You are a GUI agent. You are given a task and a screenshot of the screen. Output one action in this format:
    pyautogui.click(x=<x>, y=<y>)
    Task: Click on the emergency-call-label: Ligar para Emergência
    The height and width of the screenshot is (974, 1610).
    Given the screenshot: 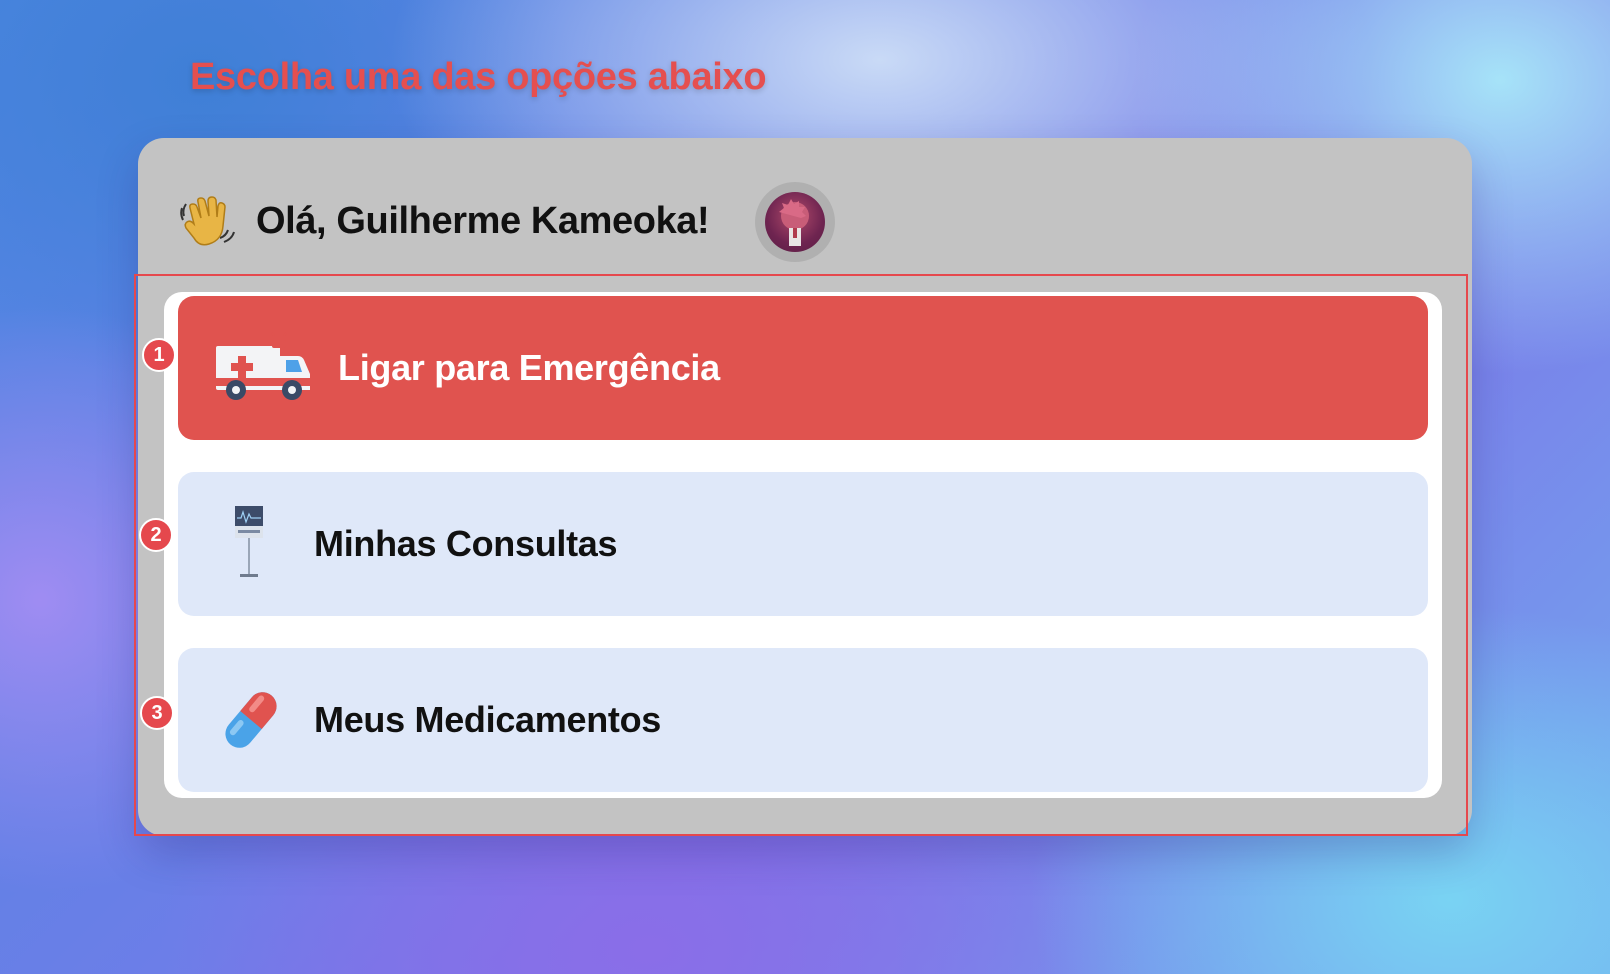 What is the action you would take?
    pyautogui.click(x=529, y=367)
    